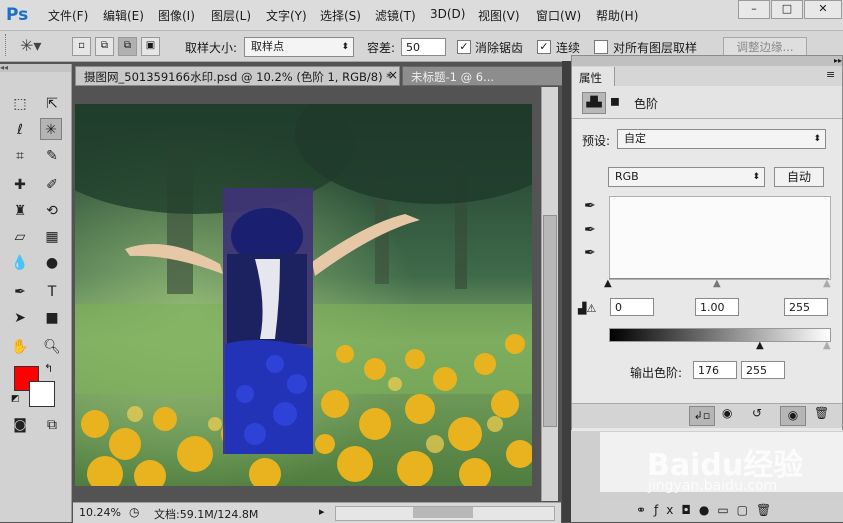  What do you see at coordinates (686, 177) in the screenshot?
I see `channel-select: RGB ⬍` at bounding box center [686, 177].